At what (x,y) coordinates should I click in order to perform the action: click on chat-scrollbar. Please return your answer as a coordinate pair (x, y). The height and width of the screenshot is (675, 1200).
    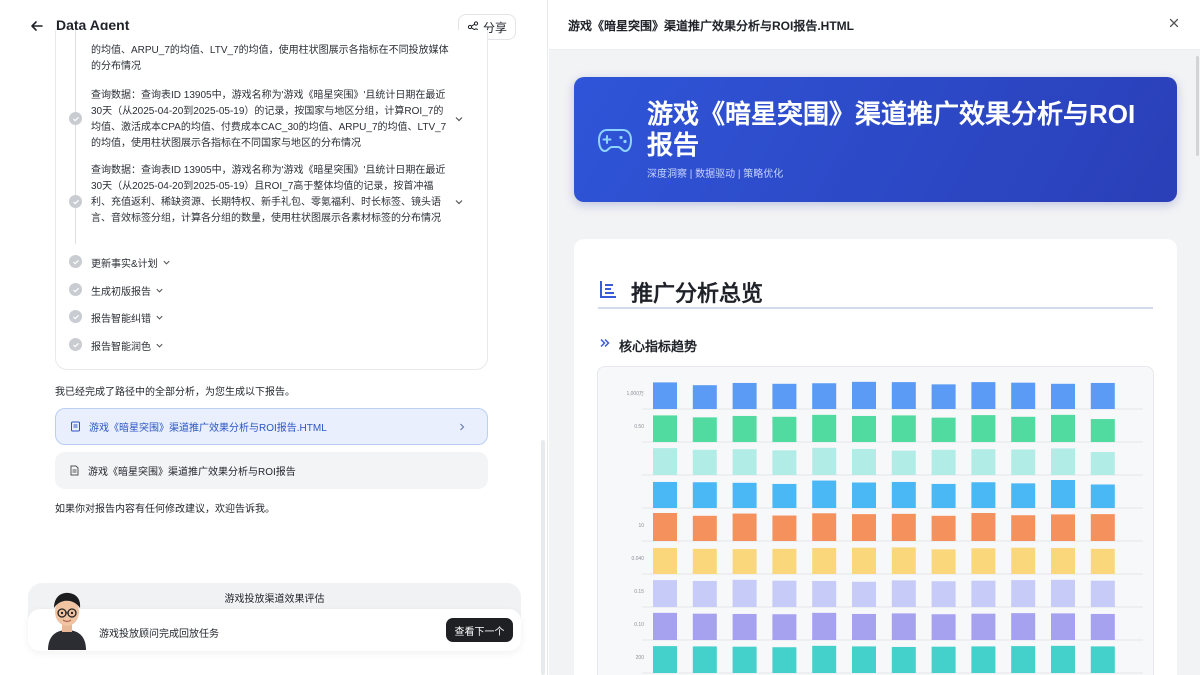
    Looking at the image, I should click on (543, 557).